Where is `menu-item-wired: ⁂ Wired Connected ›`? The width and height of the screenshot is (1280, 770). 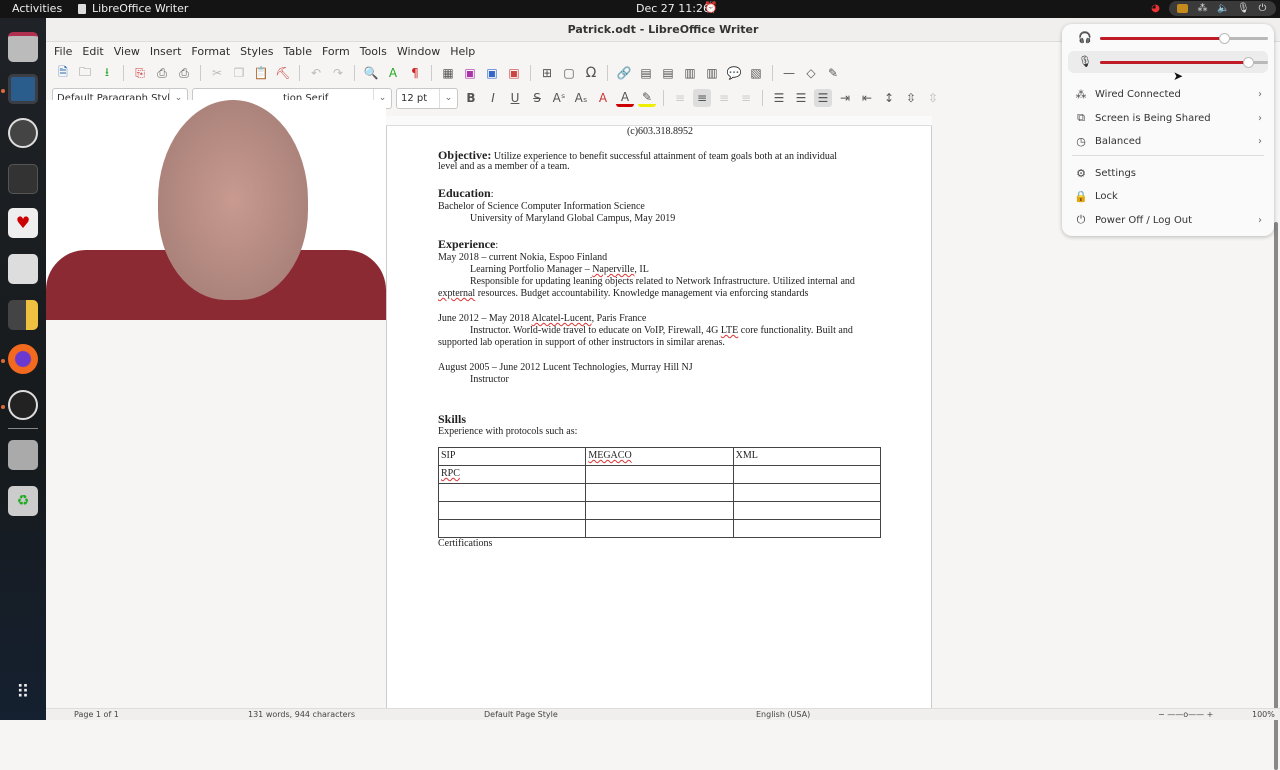 menu-item-wired: ⁂ Wired Connected › is located at coordinates (1169, 94).